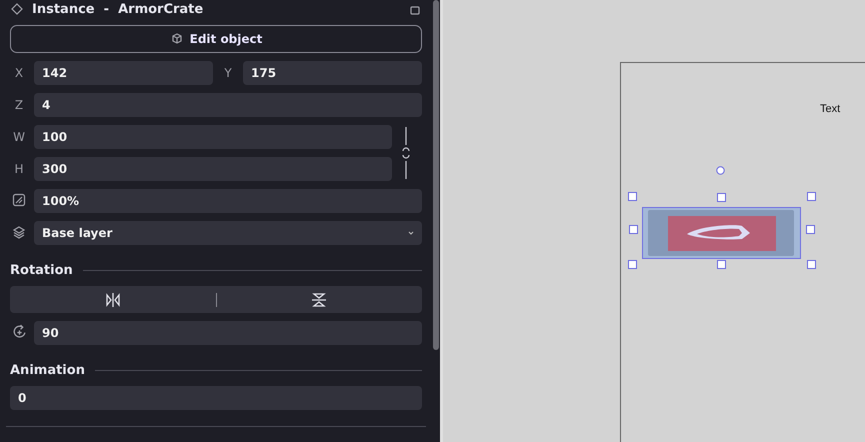 Image resolution: width=865 pixels, height=442 pixels. I want to click on cube-icon, so click(177, 39).